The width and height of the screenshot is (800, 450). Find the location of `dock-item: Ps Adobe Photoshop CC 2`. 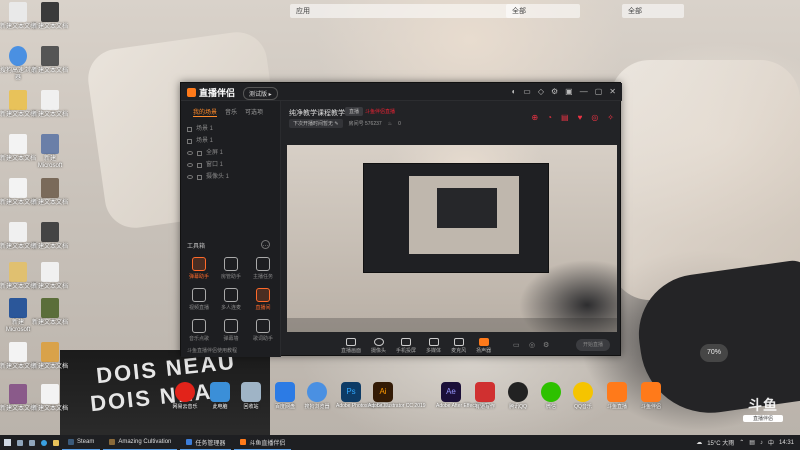

dock-item: Ps Adobe Photoshop CC 2 is located at coordinates (362, 395).